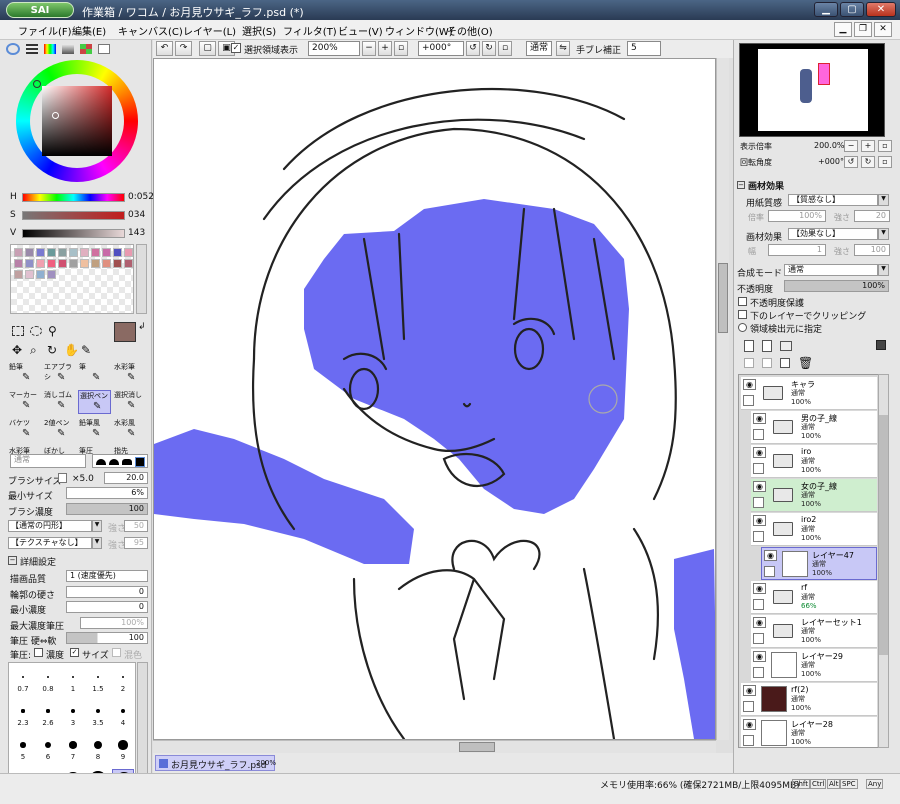  What do you see at coordinates (33, 350) in the screenshot?
I see `zoom-icon: ⌕` at bounding box center [33, 350].